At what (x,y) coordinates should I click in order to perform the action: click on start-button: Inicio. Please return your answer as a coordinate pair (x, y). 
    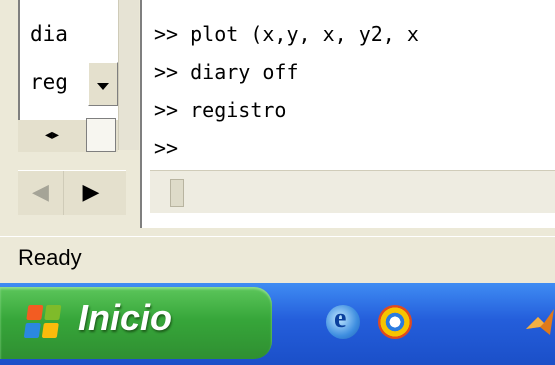
    Looking at the image, I should click on (136, 323).